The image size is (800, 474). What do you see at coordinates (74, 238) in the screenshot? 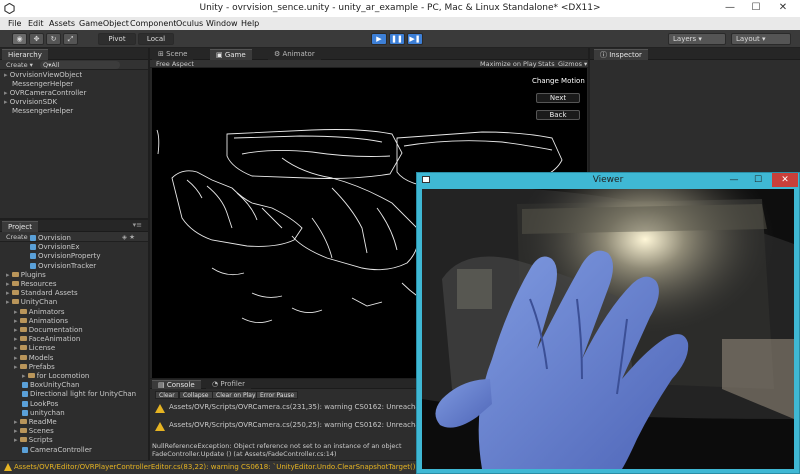
I see `project-item: Ovrvision` at bounding box center [74, 238].